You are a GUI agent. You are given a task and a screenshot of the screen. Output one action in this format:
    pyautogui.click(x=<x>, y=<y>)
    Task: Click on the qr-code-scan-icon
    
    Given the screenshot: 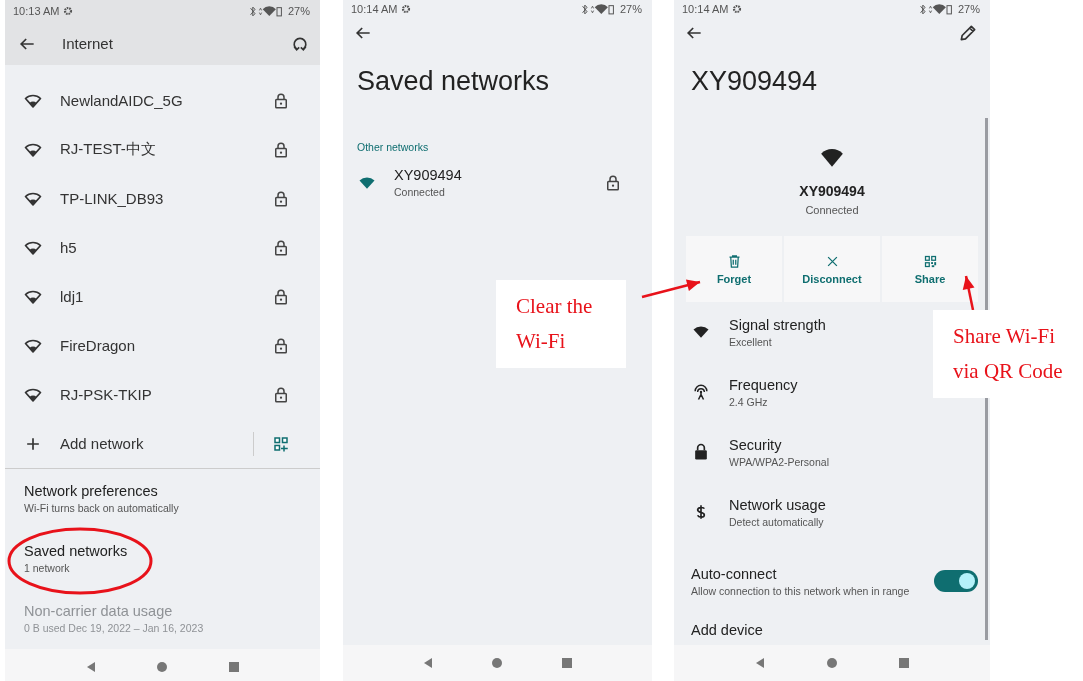 What is the action you would take?
    pyautogui.click(x=281, y=443)
    